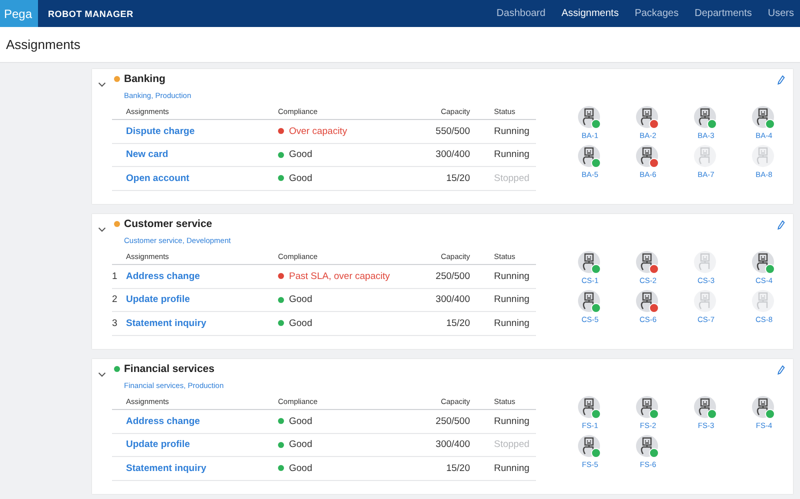 This screenshot has width=800, height=499. What do you see at coordinates (91, 13) in the screenshot?
I see `product-name: ROBOT MANAGER` at bounding box center [91, 13].